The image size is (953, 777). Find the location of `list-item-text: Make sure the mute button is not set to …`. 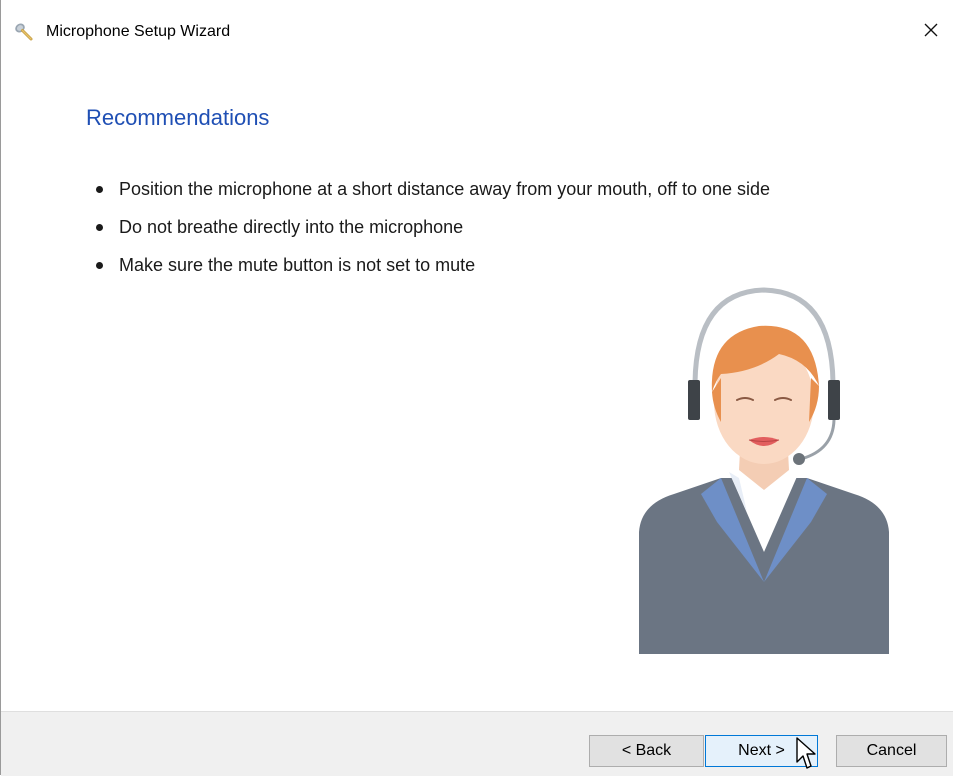

list-item-text: Make sure the mute button is not set to … is located at coordinates (297, 265).